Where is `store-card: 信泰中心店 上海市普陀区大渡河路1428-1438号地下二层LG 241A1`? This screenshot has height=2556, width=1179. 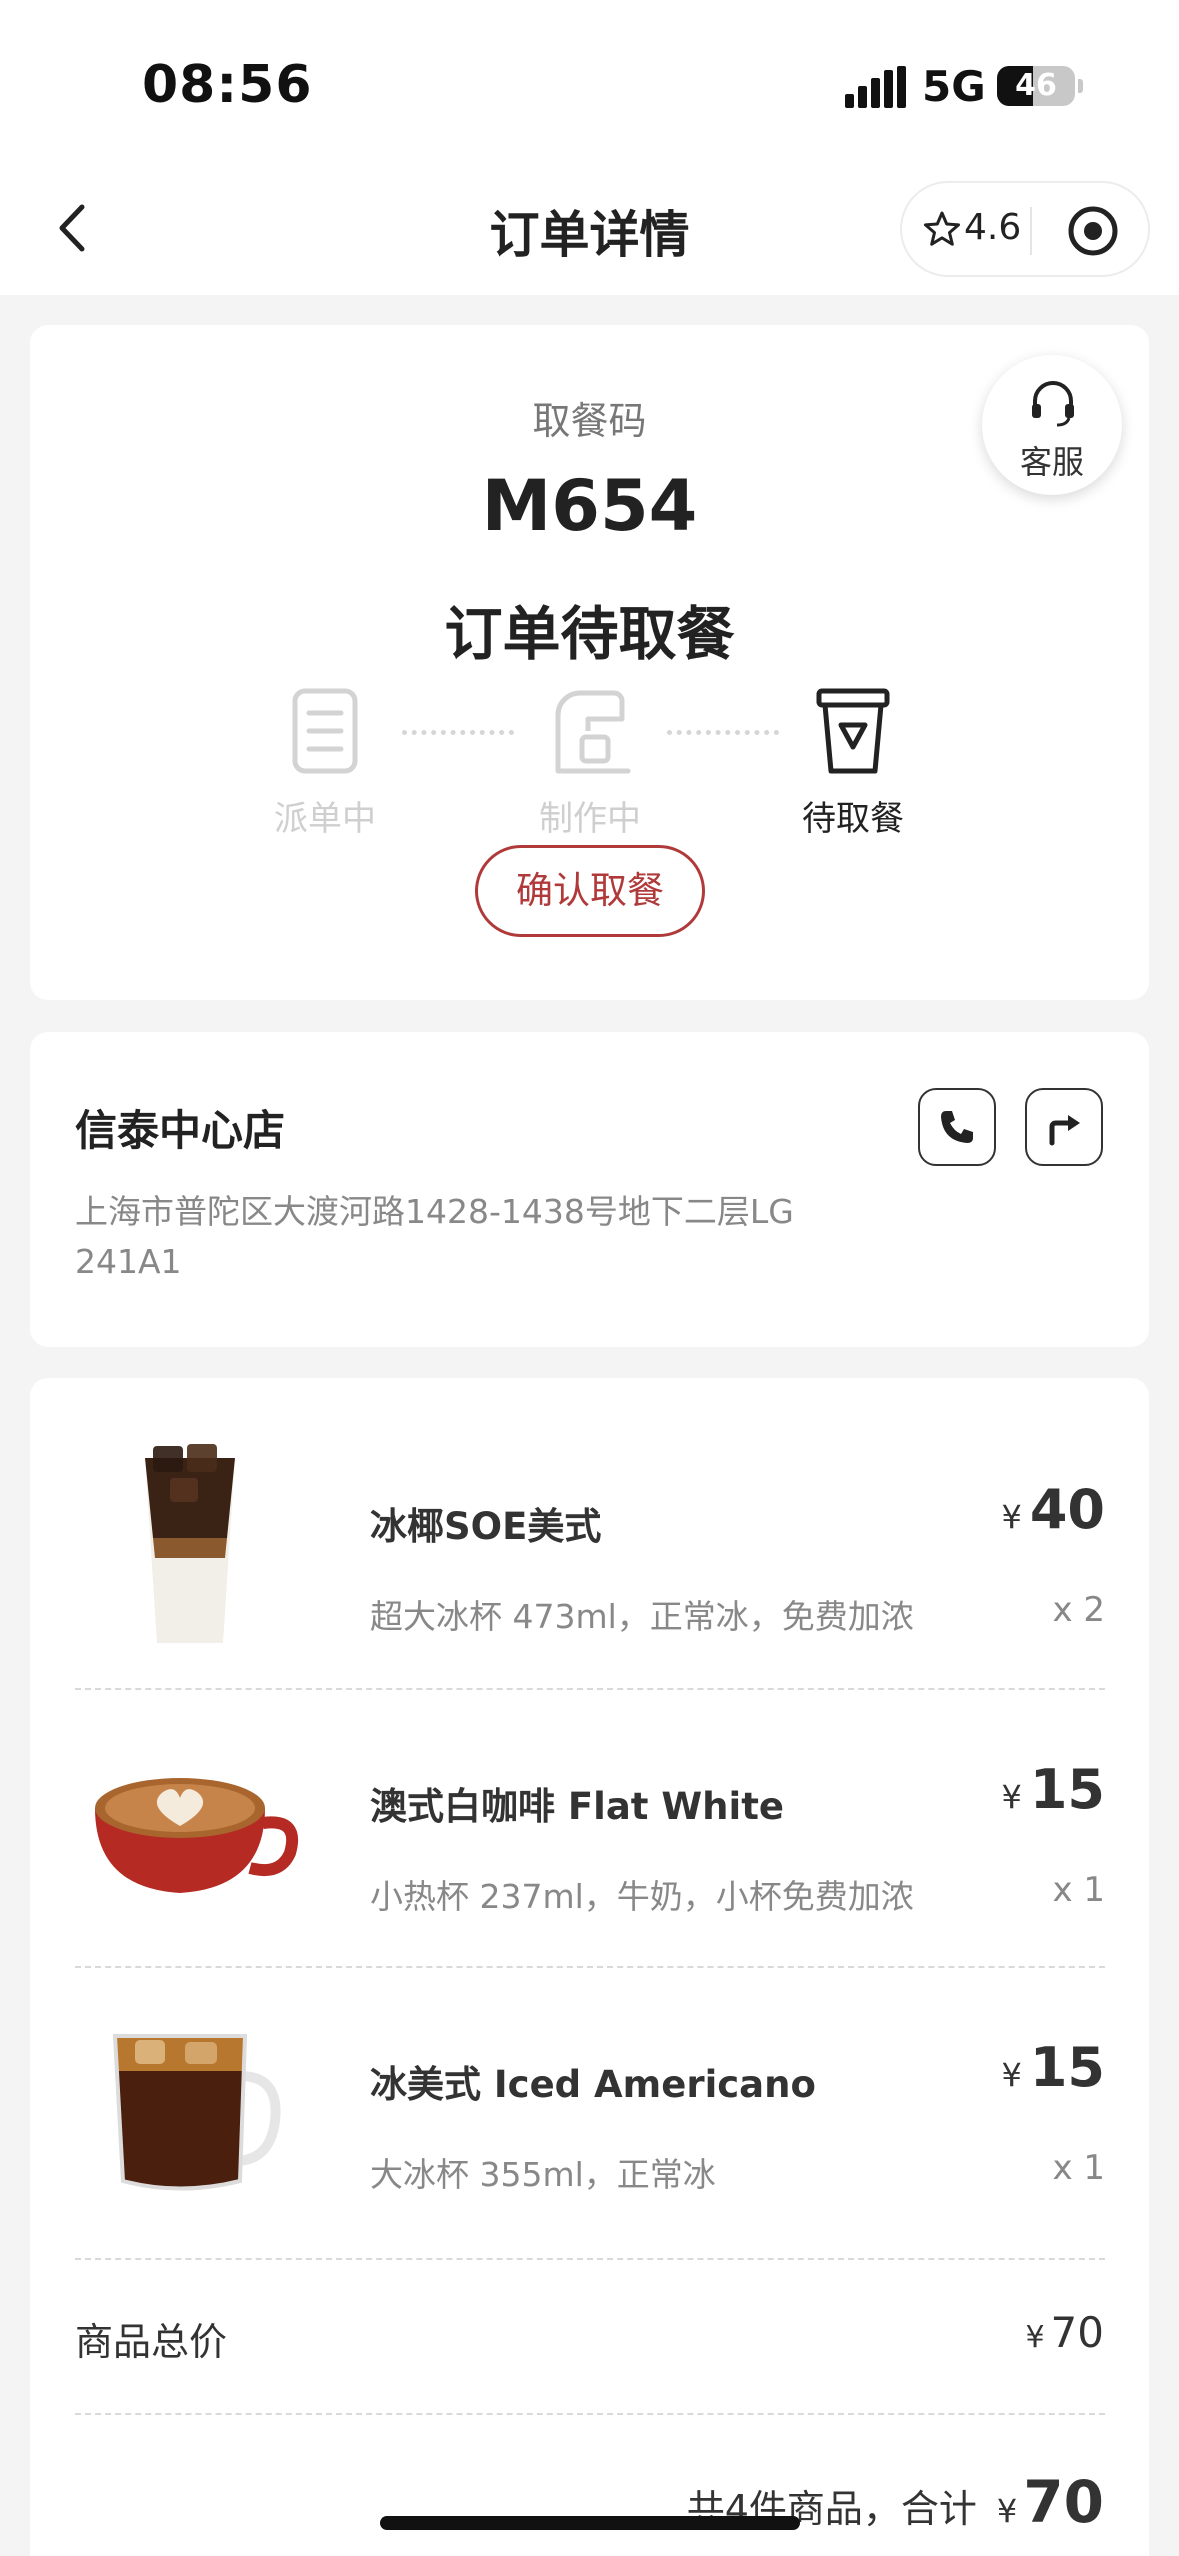 store-card: 信泰中心店 上海市普陀区大渡河路1428-1438号地下二层LG 241A1 is located at coordinates (589, 1189).